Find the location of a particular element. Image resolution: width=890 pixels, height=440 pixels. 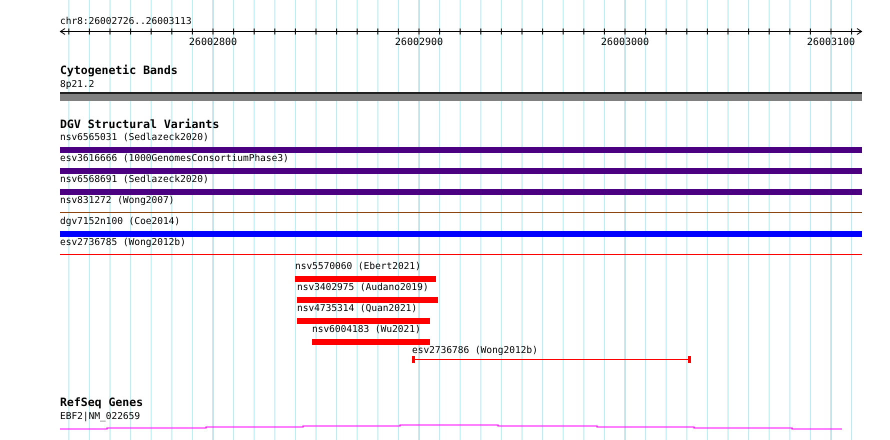

tick-label: 26003100 is located at coordinates (831, 42).